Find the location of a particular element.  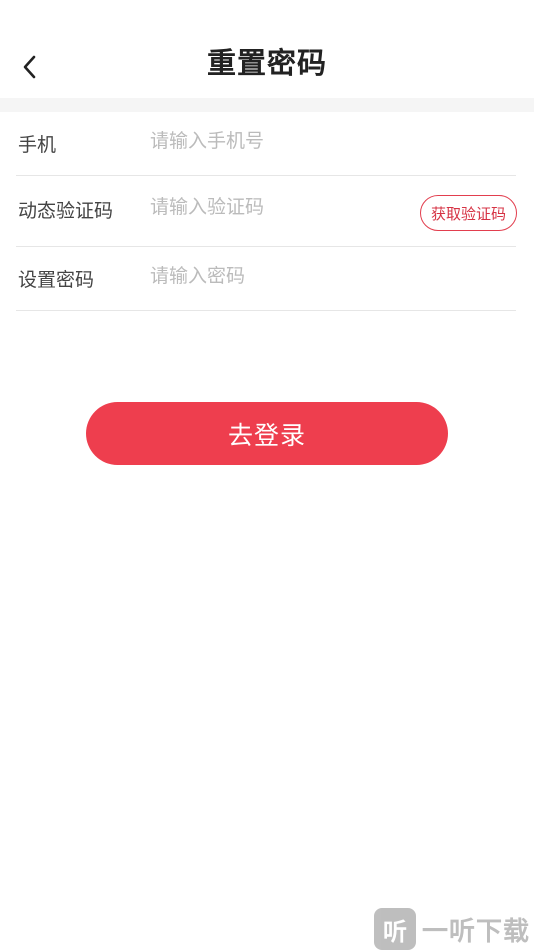

verification-code-row: 动态验证码 获取验证码 is located at coordinates (266, 211).